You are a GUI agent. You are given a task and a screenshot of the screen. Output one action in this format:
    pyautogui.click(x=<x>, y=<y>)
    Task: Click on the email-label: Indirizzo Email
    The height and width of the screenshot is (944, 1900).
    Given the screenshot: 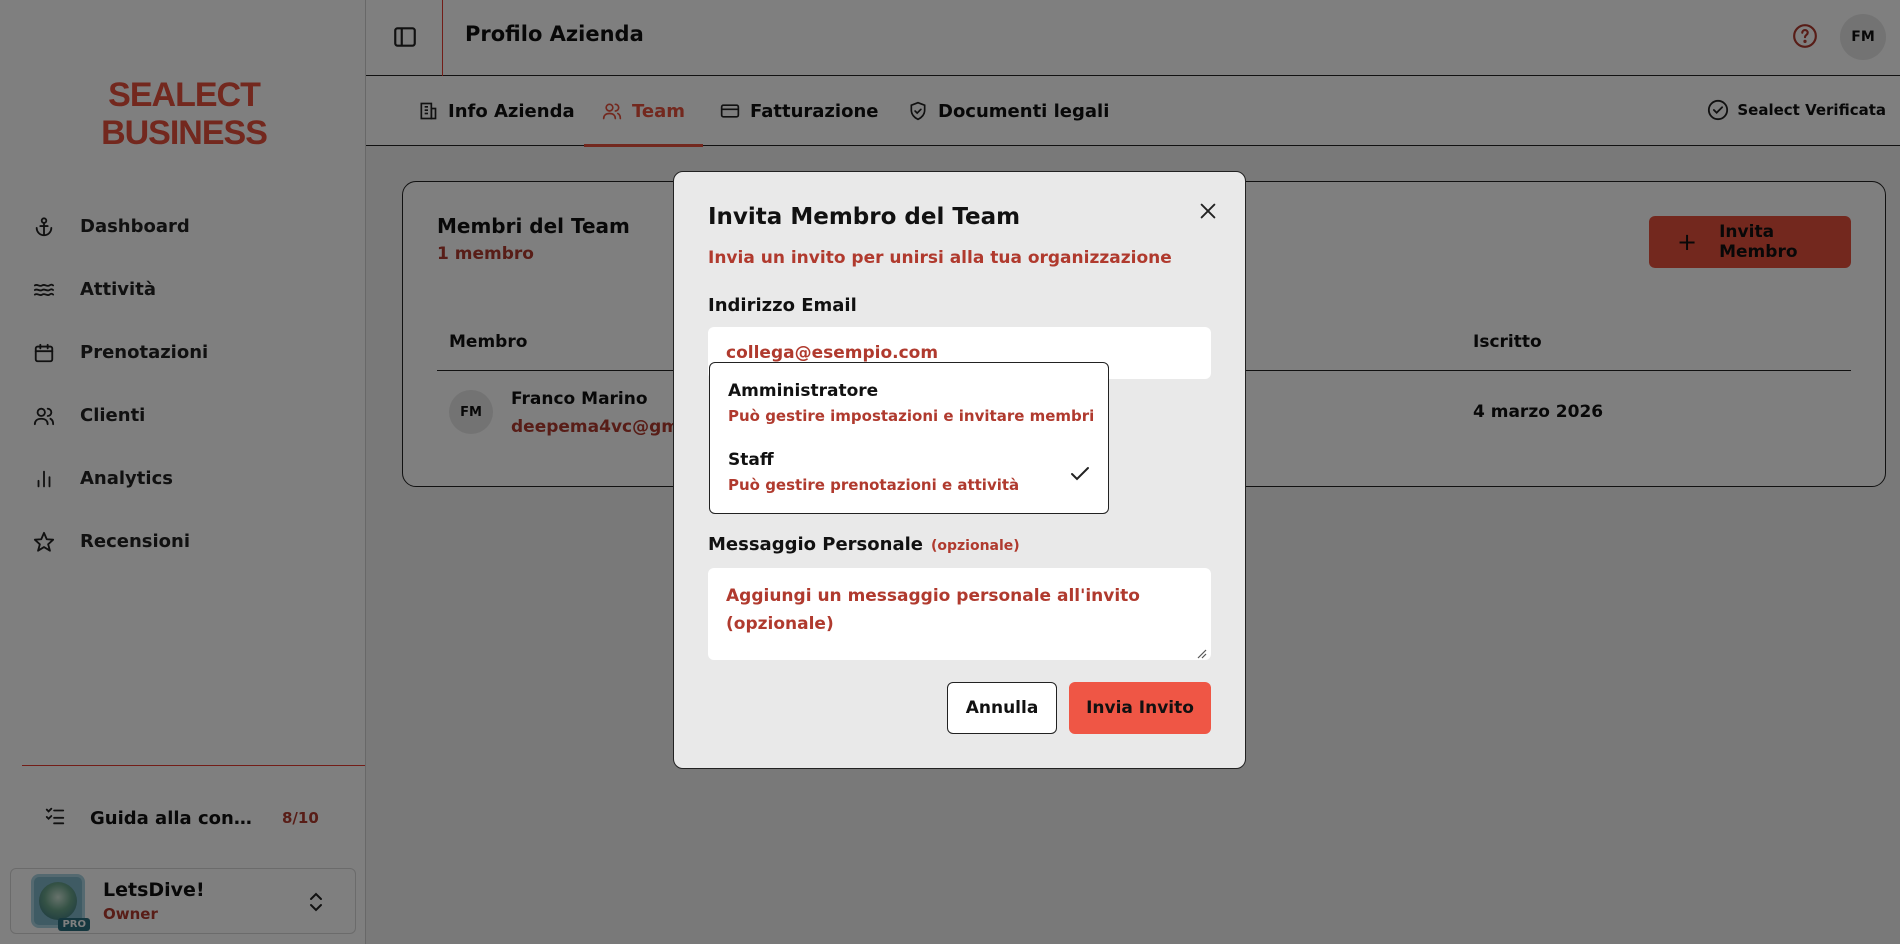 What is the action you would take?
    pyautogui.click(x=782, y=305)
    